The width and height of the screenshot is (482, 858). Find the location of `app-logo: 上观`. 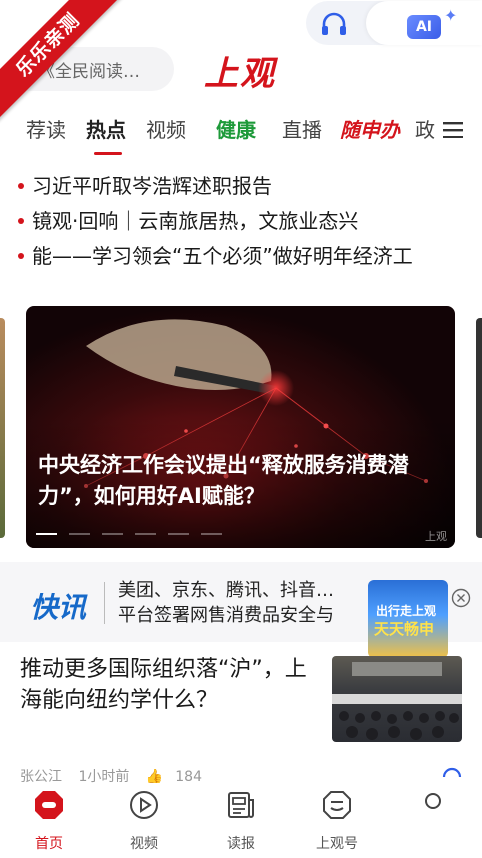

app-logo: 上观 is located at coordinates (240, 74).